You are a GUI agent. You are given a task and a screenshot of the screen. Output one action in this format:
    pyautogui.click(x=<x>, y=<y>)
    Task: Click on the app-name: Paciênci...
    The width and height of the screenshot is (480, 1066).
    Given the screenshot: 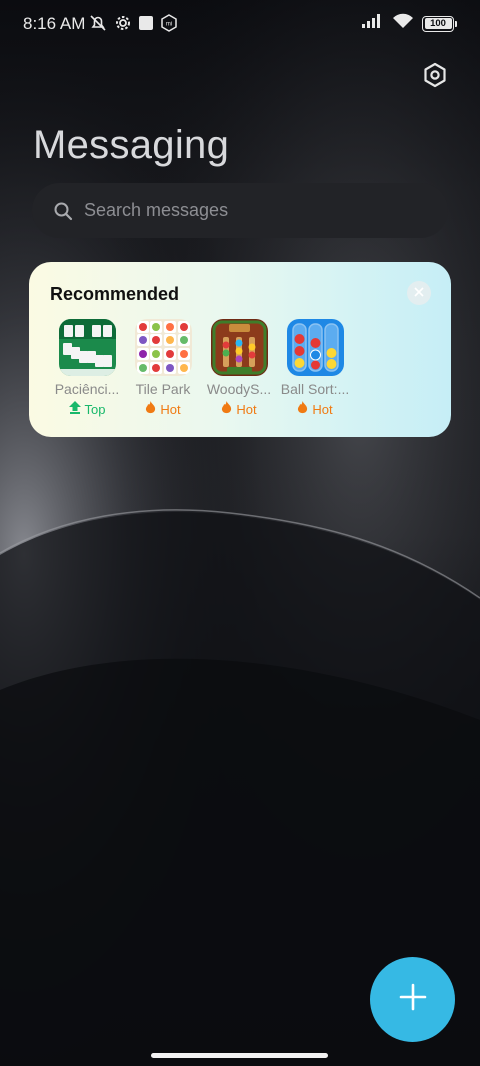 What is the action you would take?
    pyautogui.click(x=87, y=389)
    